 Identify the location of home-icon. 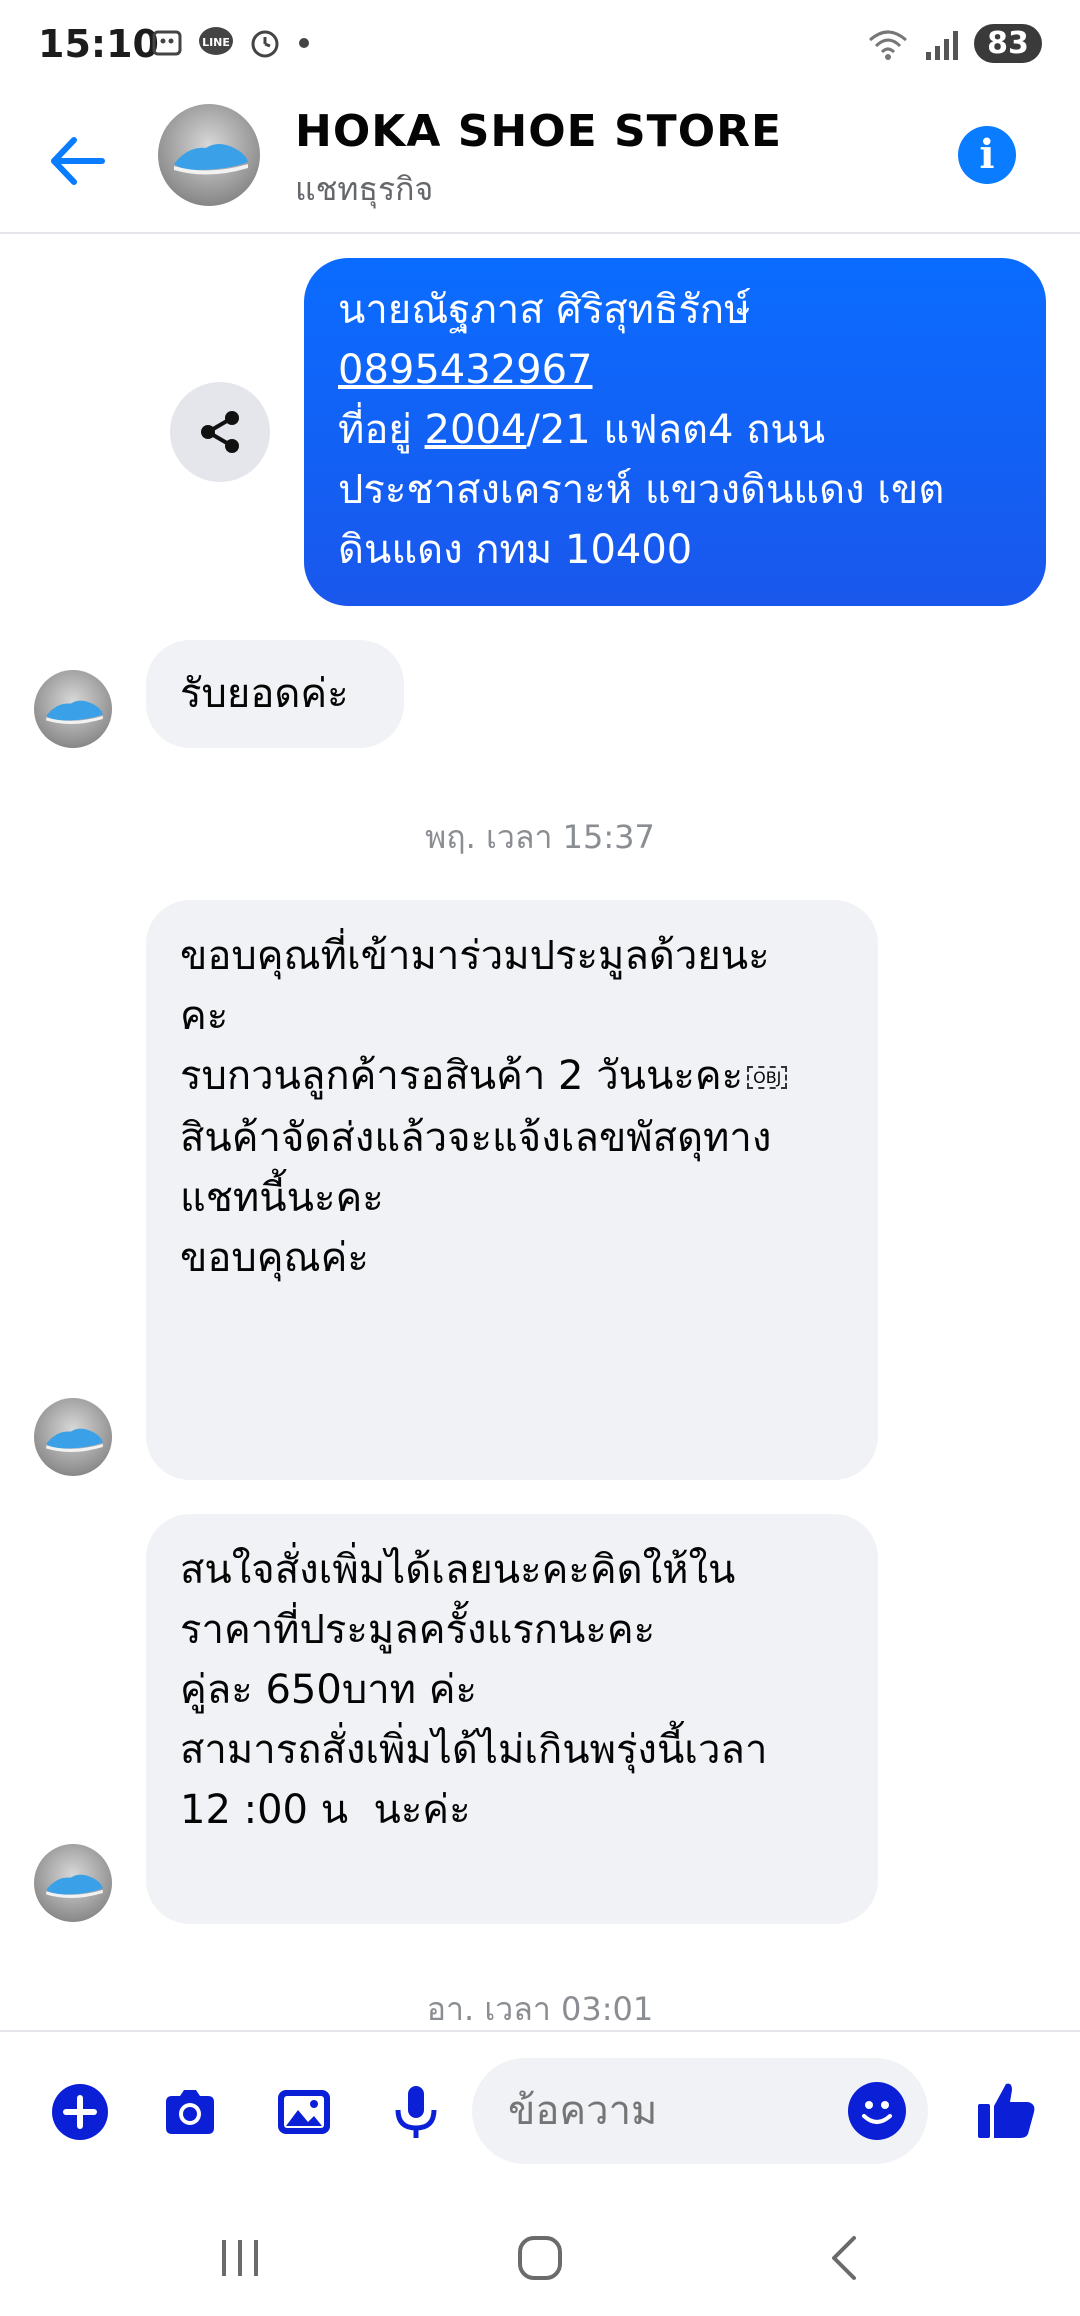
(540, 2258).